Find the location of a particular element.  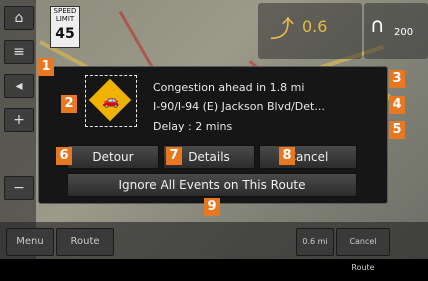

callout-2: 2 is located at coordinates (69, 104).